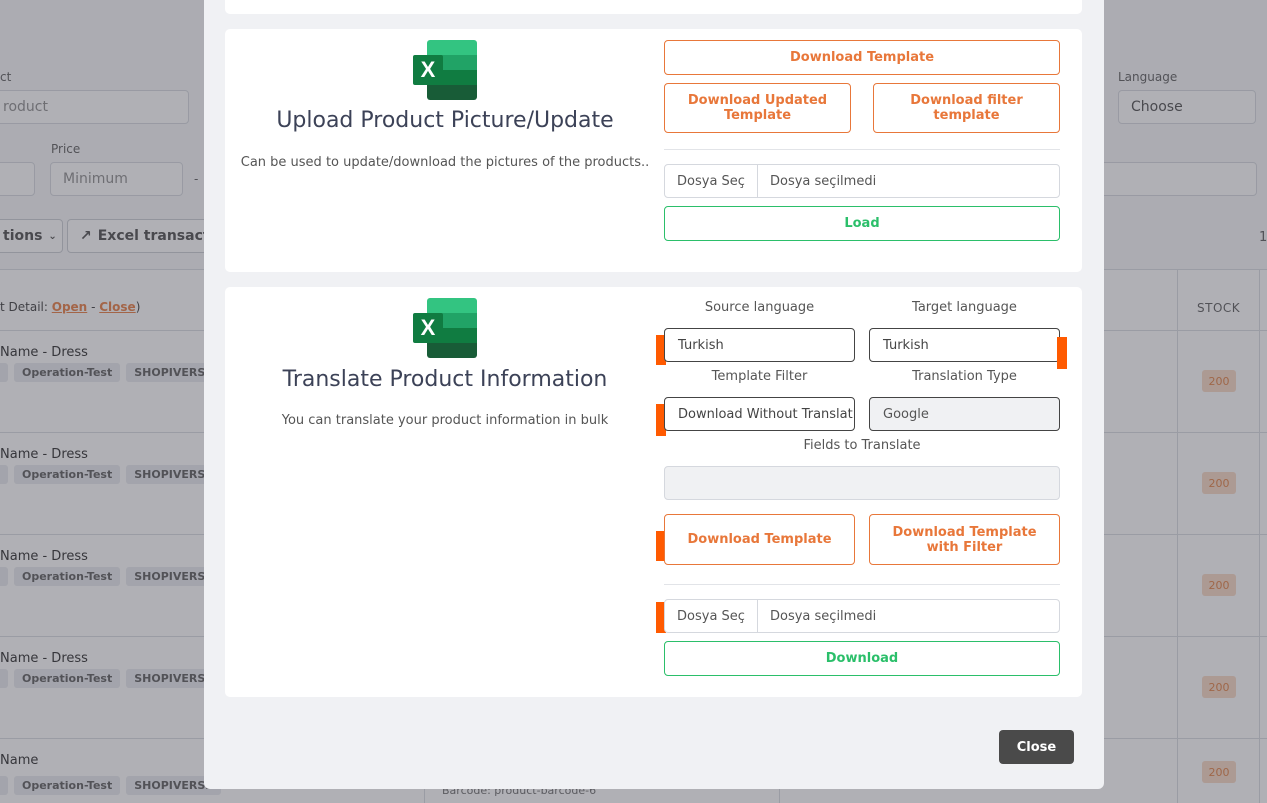 Image resolution: width=1267 pixels, height=803 pixels. What do you see at coordinates (759, 345) in the screenshot?
I see `source-language-select: Turkish` at bounding box center [759, 345].